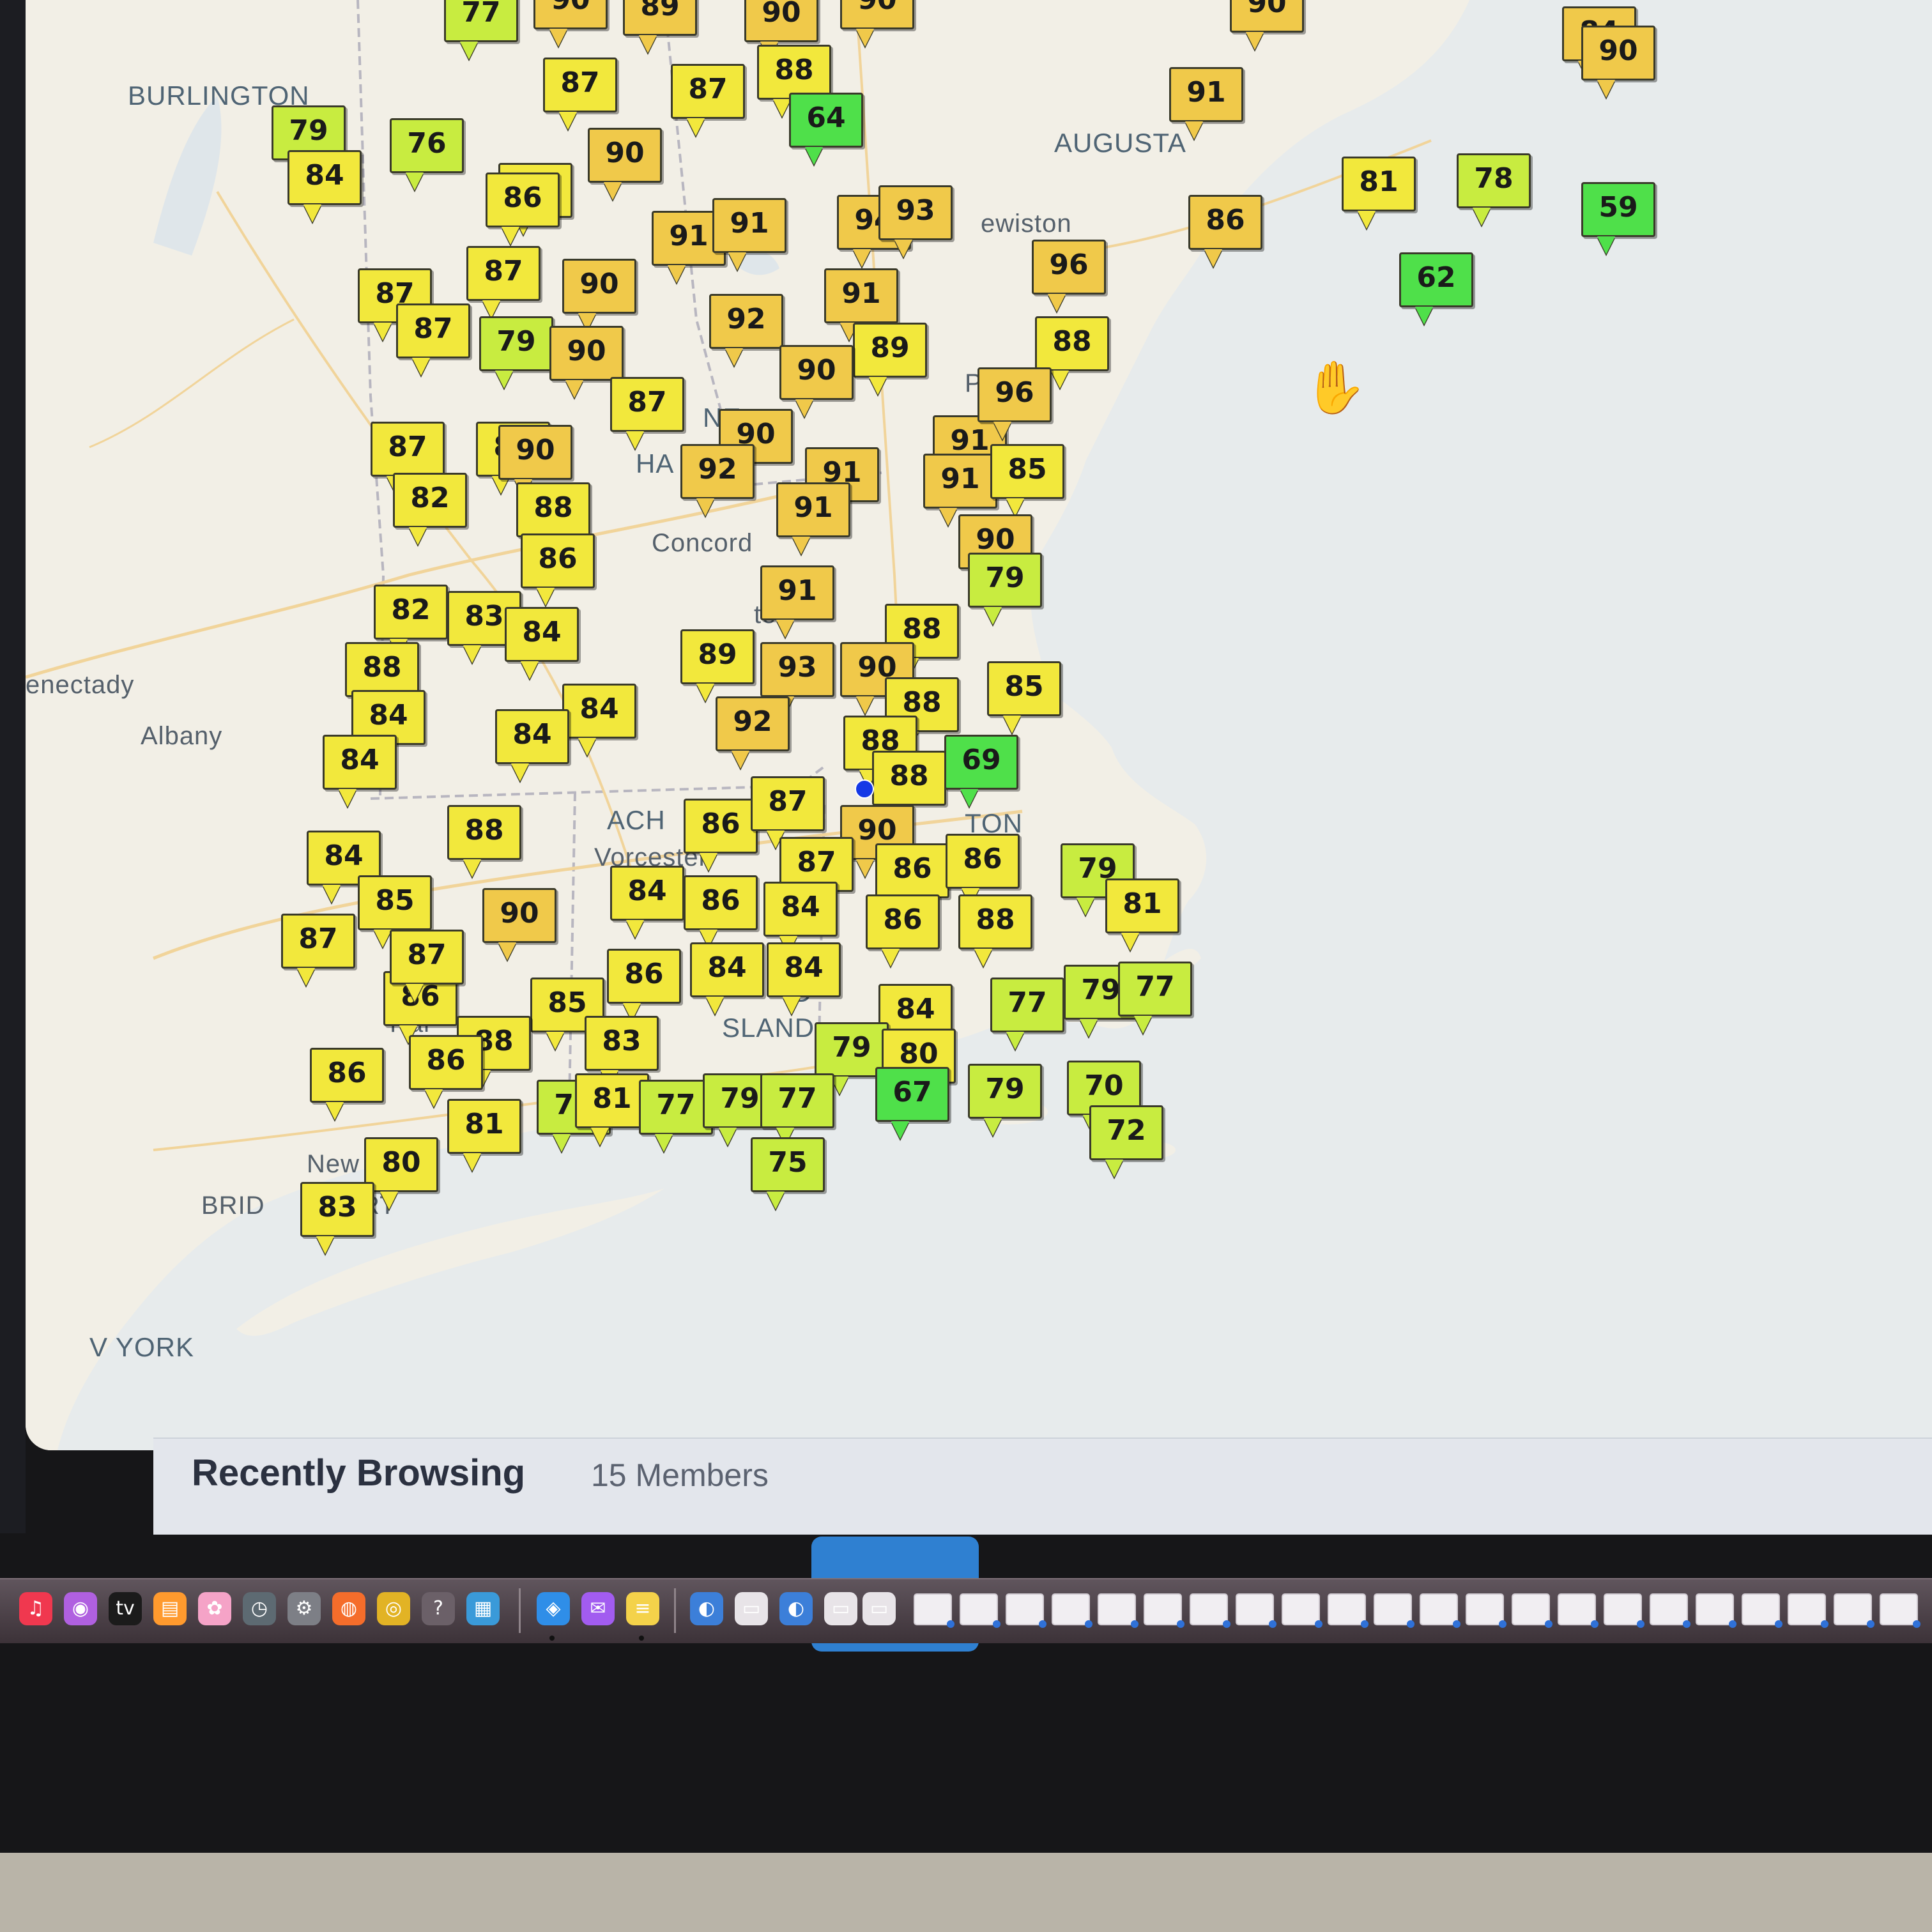 The image size is (1932, 1932). What do you see at coordinates (1618, 209) in the screenshot?
I see `temperature-marker: 59` at bounding box center [1618, 209].